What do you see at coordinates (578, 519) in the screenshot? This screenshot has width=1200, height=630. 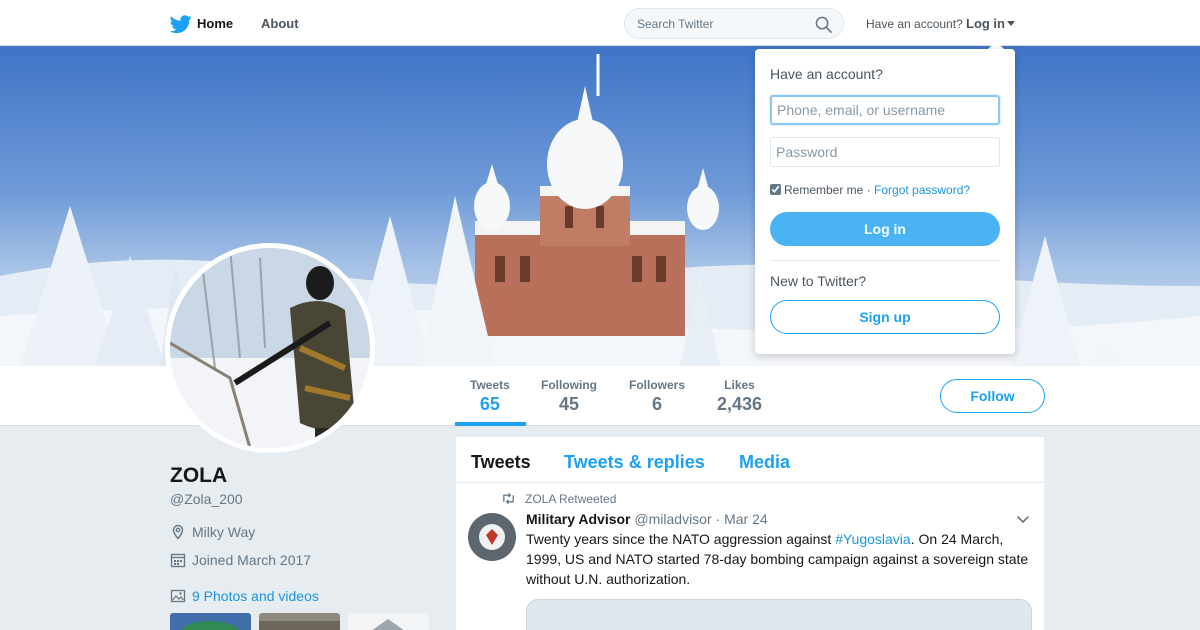 I see `tweet-author-name: Military Advisor` at bounding box center [578, 519].